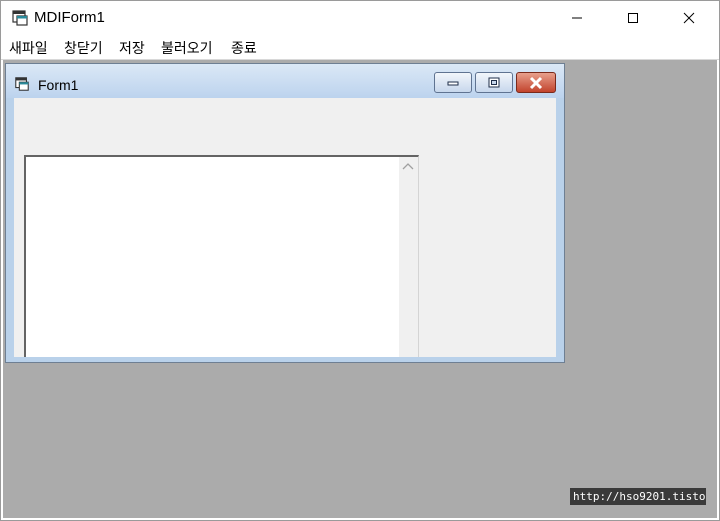 This screenshot has height=521, width=720. Describe the element at coordinates (20, 18) in the screenshot. I see `app-icon` at that location.